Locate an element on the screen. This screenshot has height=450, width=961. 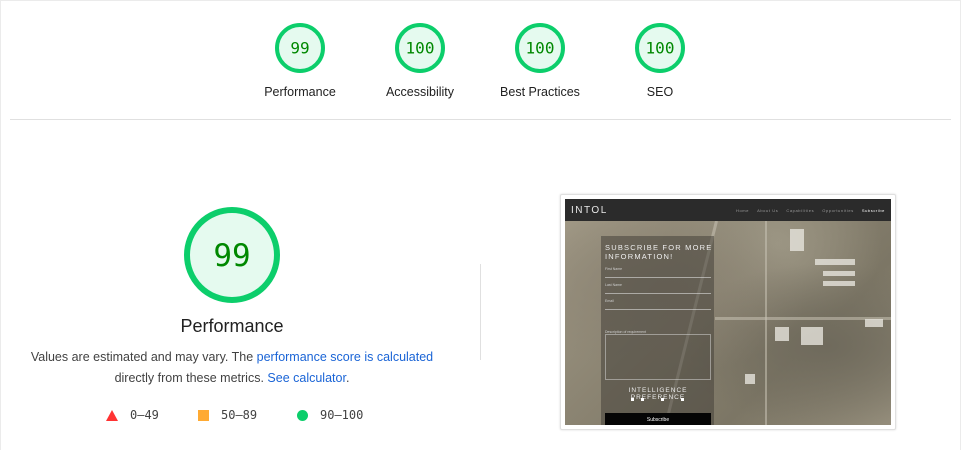
gauge-score: 99 is located at coordinates (299, 48).